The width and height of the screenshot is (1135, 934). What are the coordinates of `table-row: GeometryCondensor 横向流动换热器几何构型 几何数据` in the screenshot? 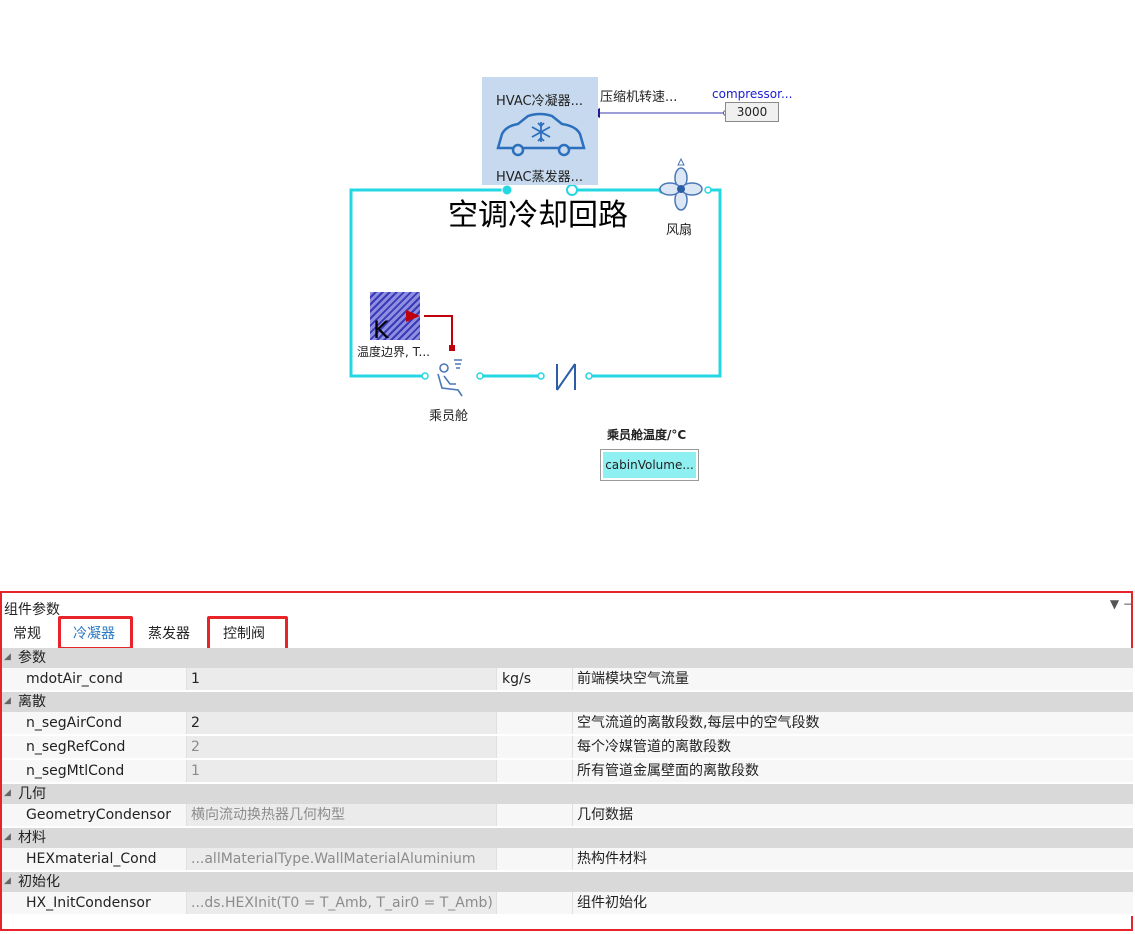 It's located at (567, 816).